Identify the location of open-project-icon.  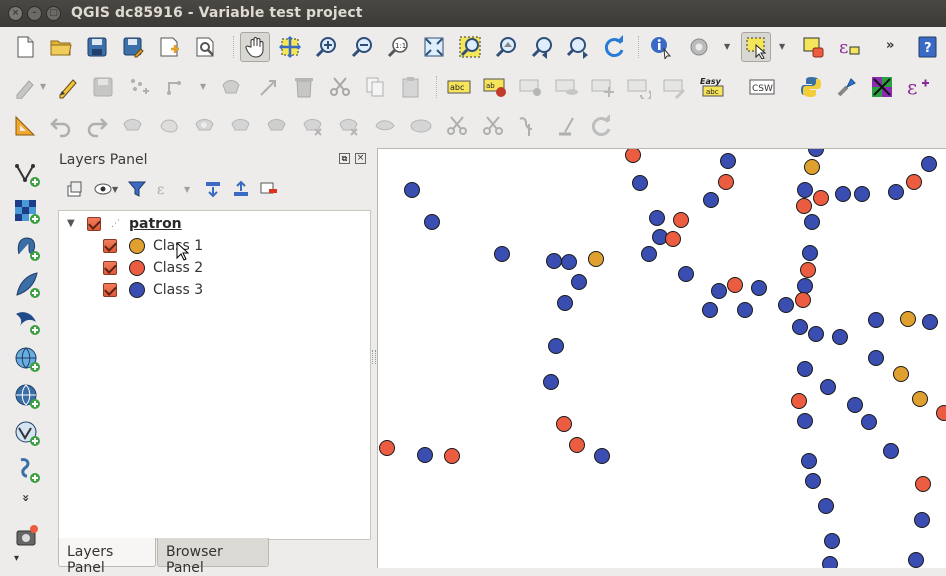
(61, 47).